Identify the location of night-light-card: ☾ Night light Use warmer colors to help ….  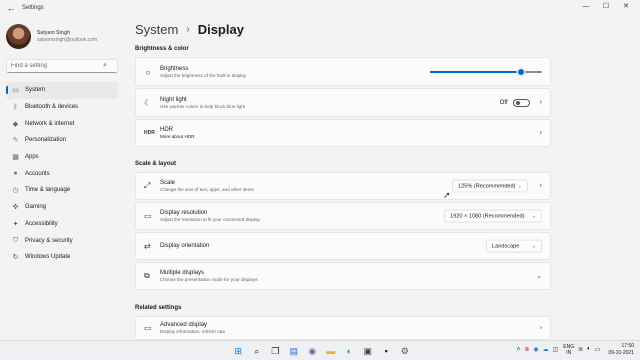
(343, 102).